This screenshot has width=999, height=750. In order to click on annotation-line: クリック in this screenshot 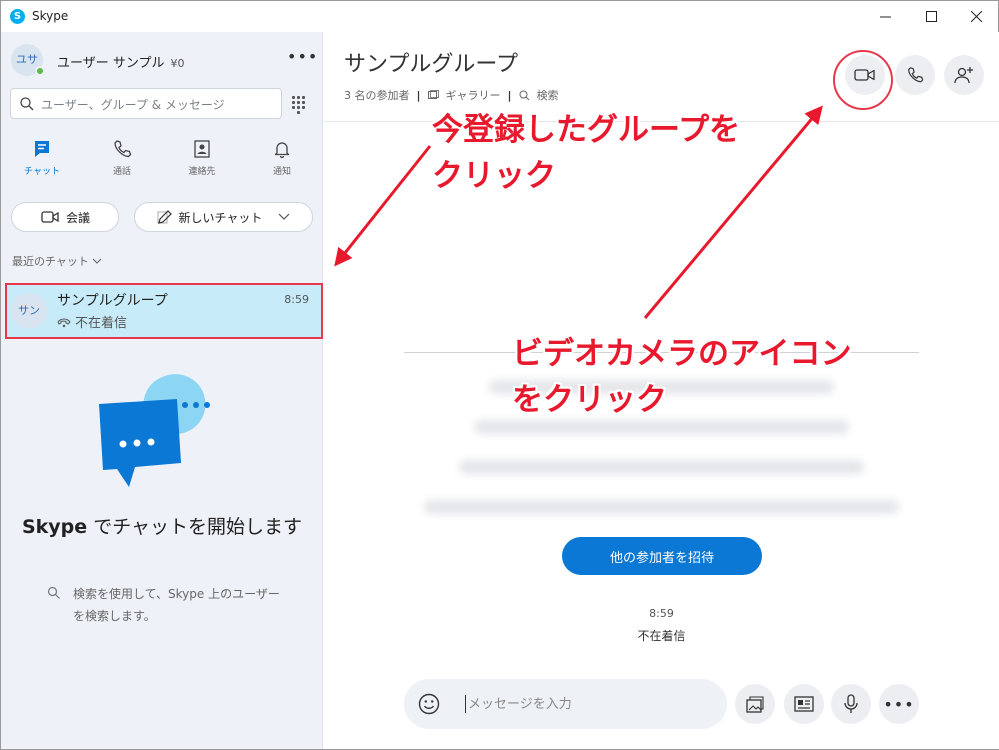, I will do `click(494, 176)`.